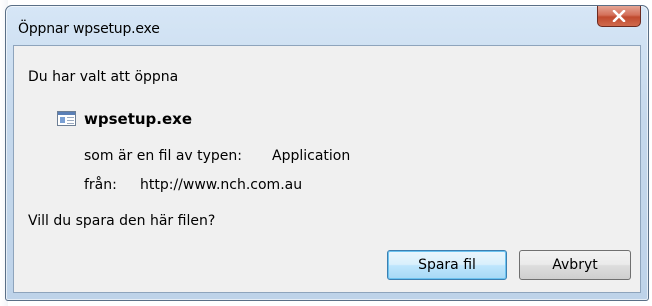 The width and height of the screenshot is (652, 306). What do you see at coordinates (103, 77) in the screenshot?
I see `lead-text: Du har valt att öppna` at bounding box center [103, 77].